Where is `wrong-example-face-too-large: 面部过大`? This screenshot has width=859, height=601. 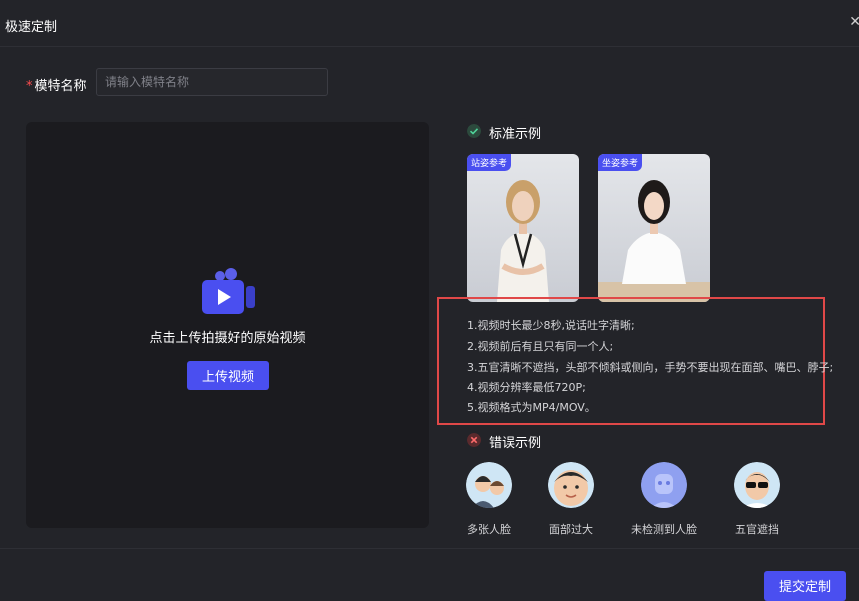 wrong-example-face-too-large: 面部过大 is located at coordinates (571, 499).